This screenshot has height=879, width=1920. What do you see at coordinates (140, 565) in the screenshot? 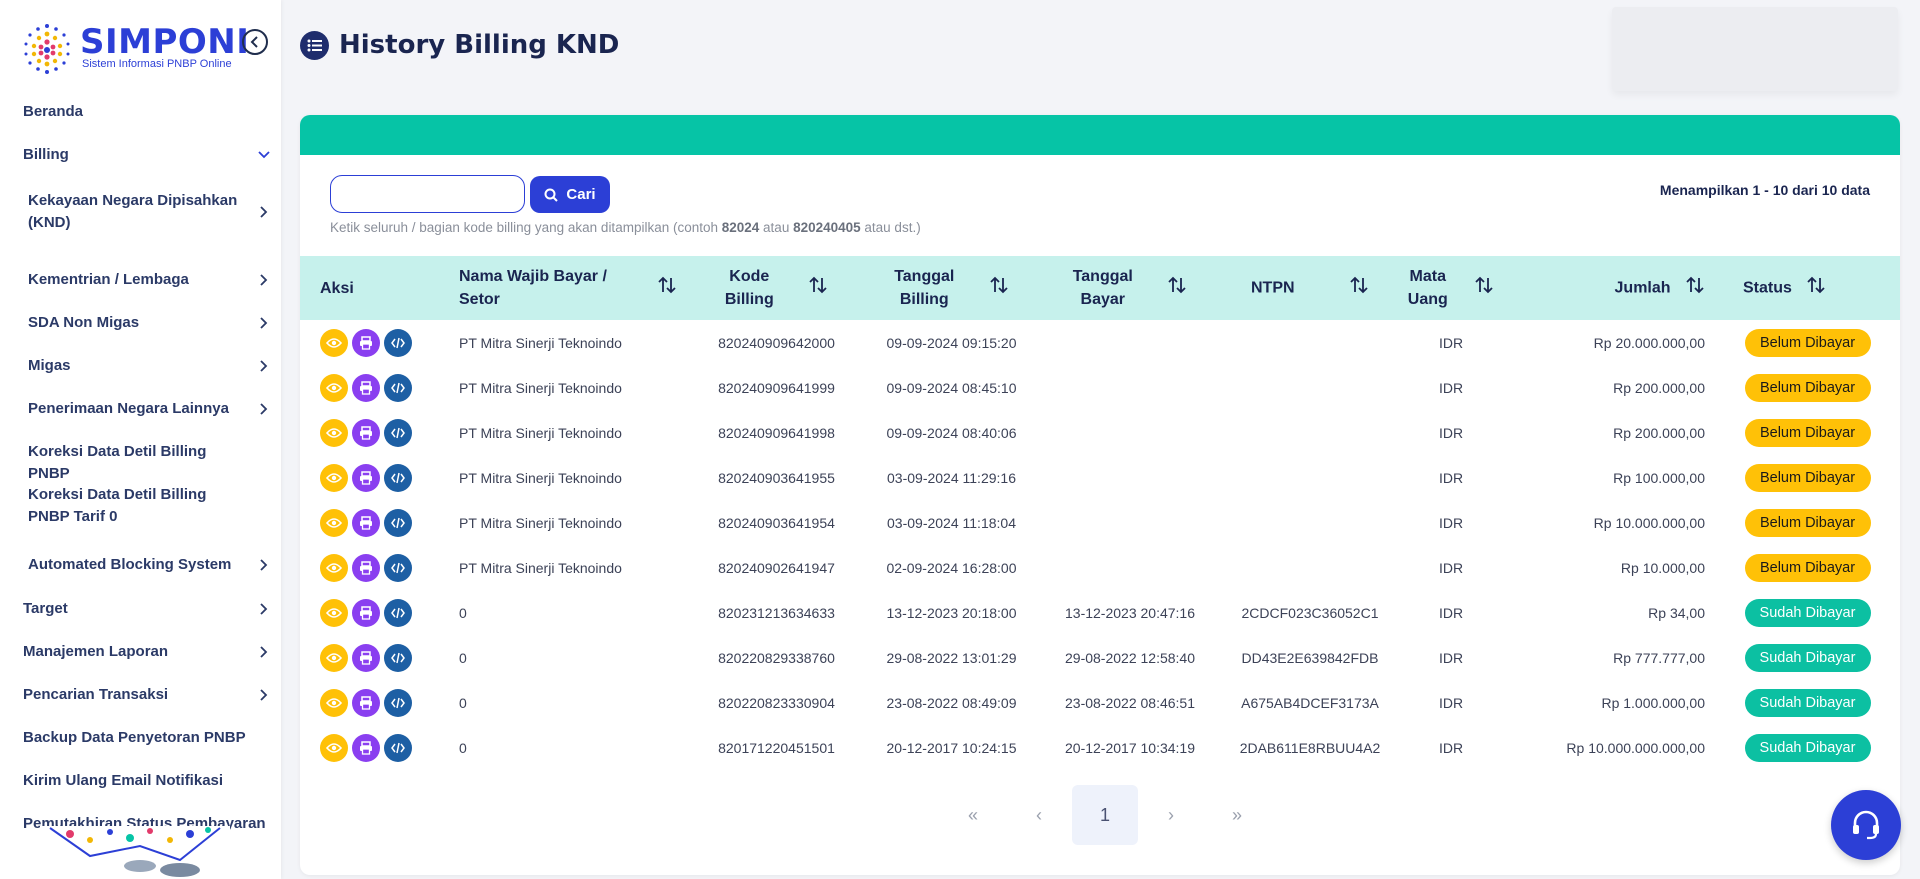
I see `sidebar-item-automated-blocking-system: Automated Blocking System` at bounding box center [140, 565].